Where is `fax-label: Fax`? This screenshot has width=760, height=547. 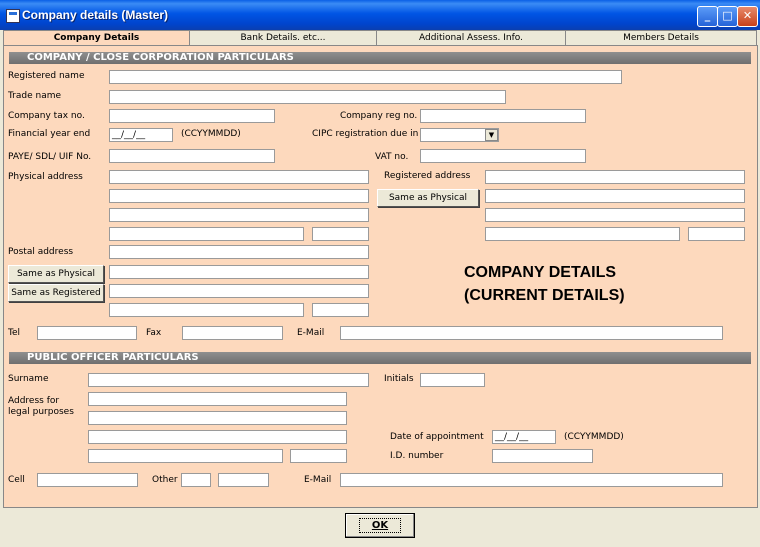 fax-label: Fax is located at coordinates (154, 333).